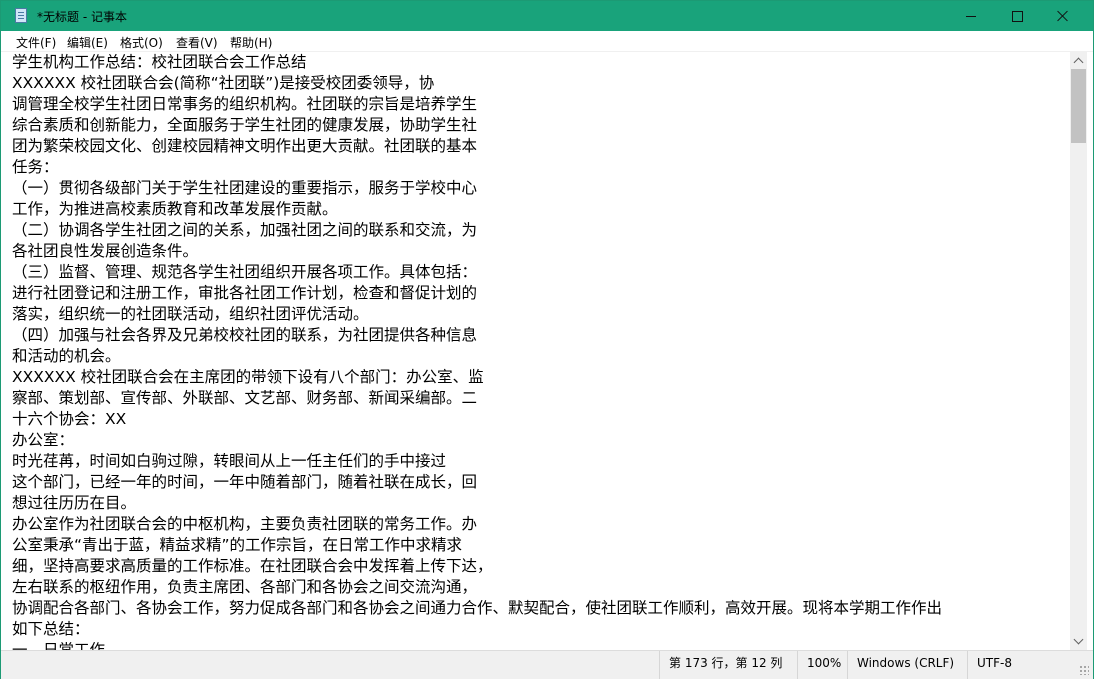 The image size is (1094, 679). What do you see at coordinates (175, 209) in the screenshot?
I see `text-line: 工作，为推进高校素质教育和改革发展作贡献。` at bounding box center [175, 209].